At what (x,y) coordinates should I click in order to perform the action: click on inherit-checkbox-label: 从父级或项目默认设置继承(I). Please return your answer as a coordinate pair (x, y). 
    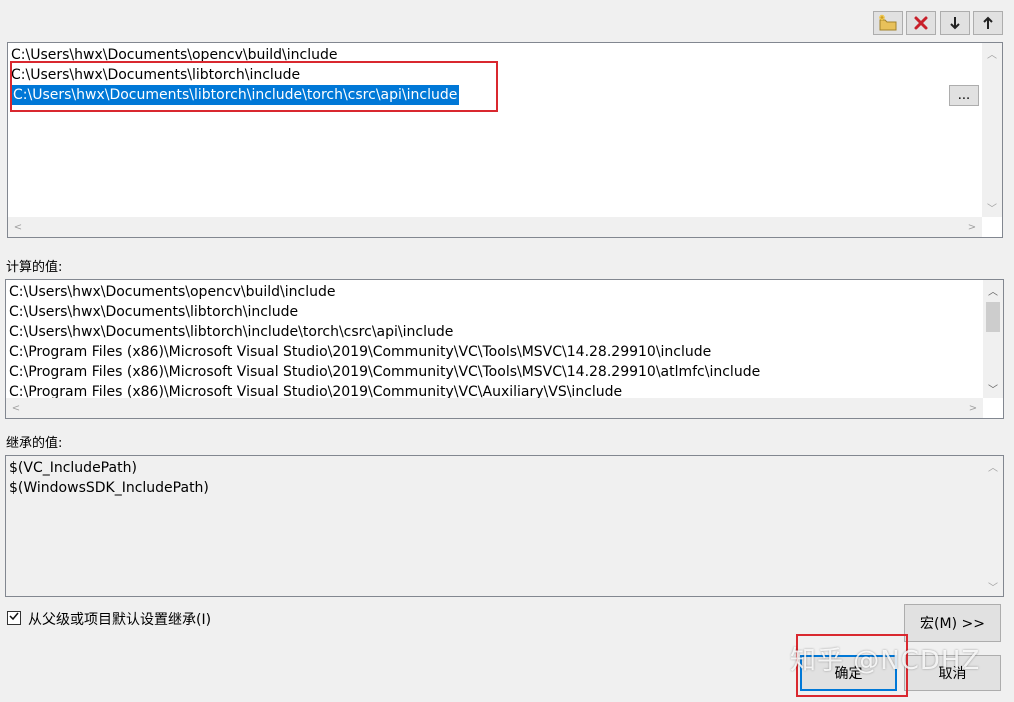
    Looking at the image, I should click on (119, 619).